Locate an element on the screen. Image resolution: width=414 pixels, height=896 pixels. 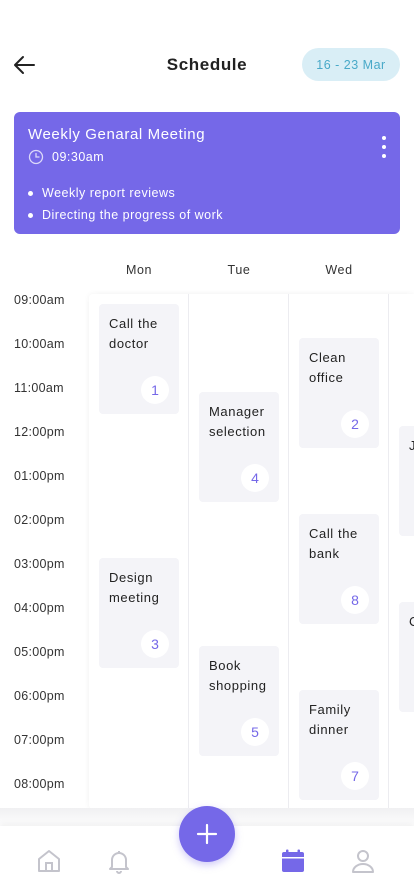
event-name: Family dinner is located at coordinates (330, 719).